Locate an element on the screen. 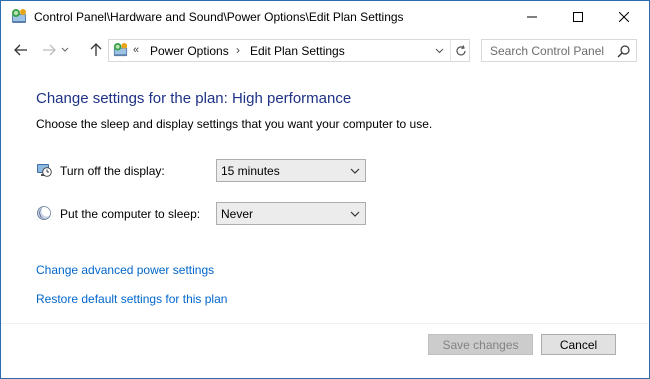 The width and height of the screenshot is (650, 379). breadcrumb-edit-plan-settings: Edit Plan Settings is located at coordinates (297, 51).